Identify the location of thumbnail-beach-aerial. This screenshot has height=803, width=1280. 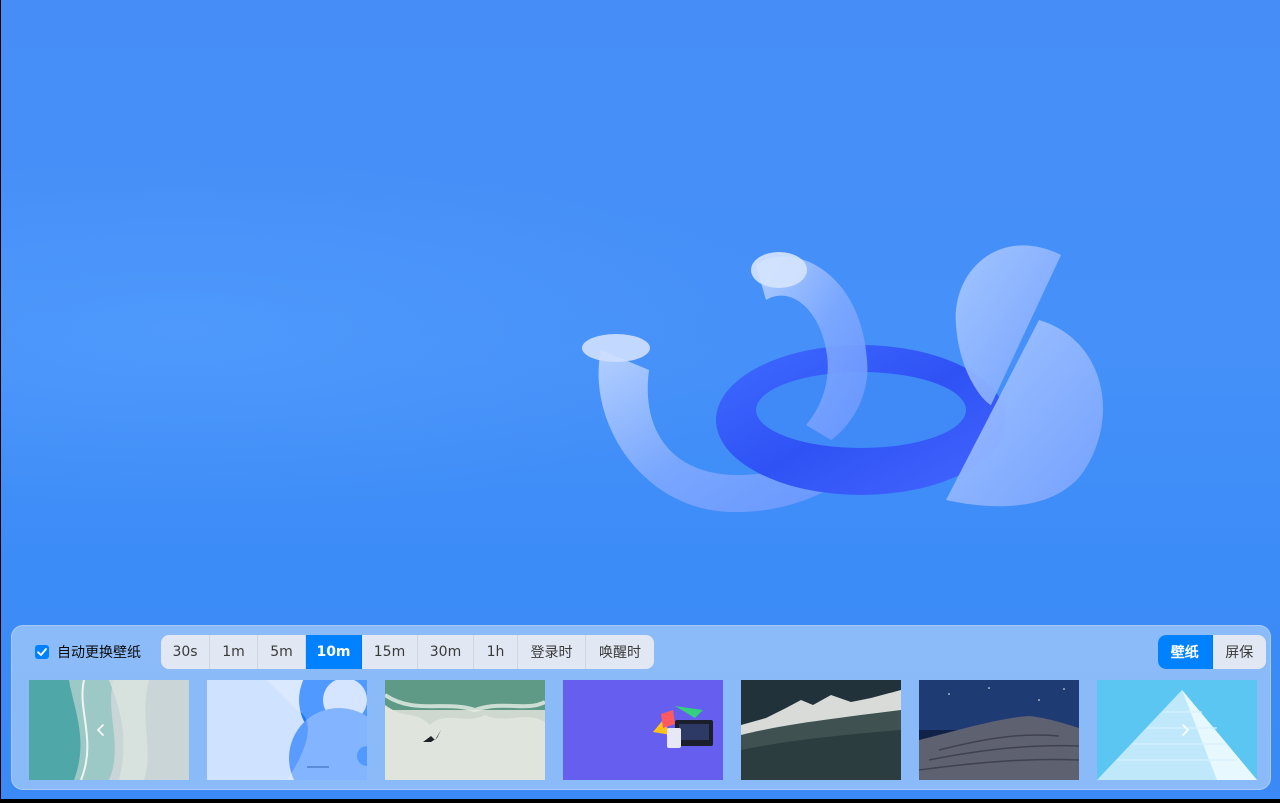
(109, 730).